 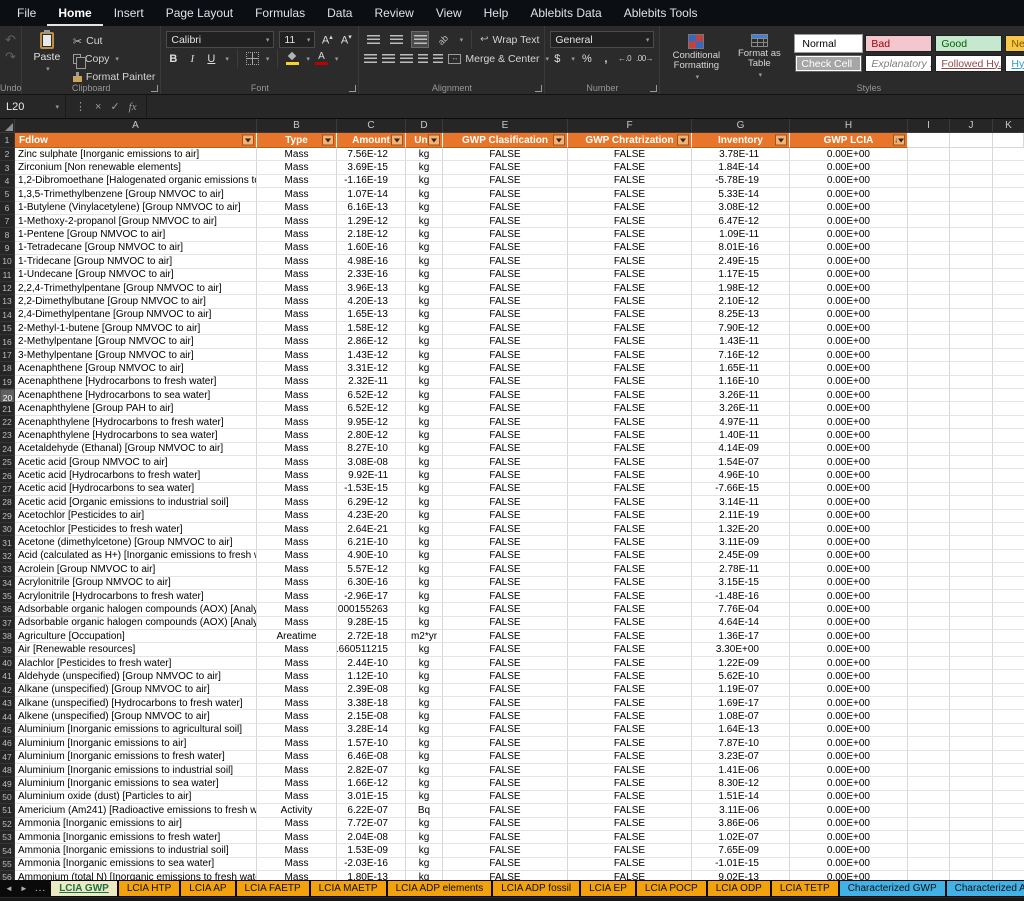 What do you see at coordinates (741, 797) in the screenshot?
I see `cell-inventory: 1.51E-14` at bounding box center [741, 797].